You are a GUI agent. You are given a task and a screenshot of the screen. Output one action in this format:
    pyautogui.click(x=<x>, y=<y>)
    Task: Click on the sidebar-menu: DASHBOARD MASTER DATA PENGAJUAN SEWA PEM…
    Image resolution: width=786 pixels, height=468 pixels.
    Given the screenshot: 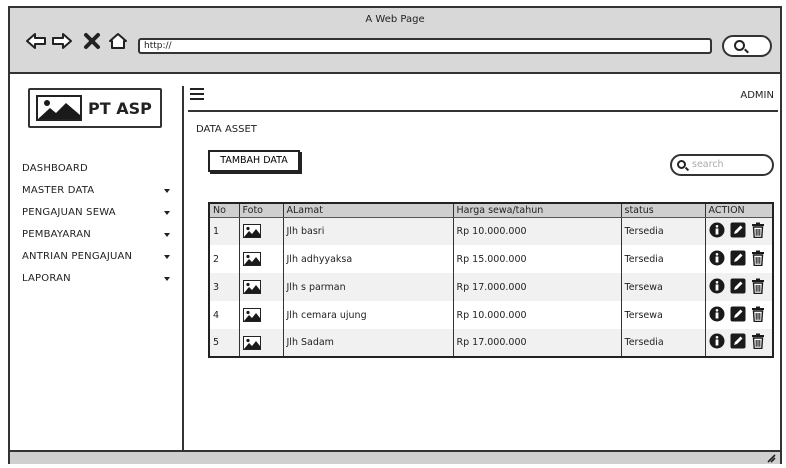 What is the action you would take?
    pyautogui.click(x=100, y=224)
    